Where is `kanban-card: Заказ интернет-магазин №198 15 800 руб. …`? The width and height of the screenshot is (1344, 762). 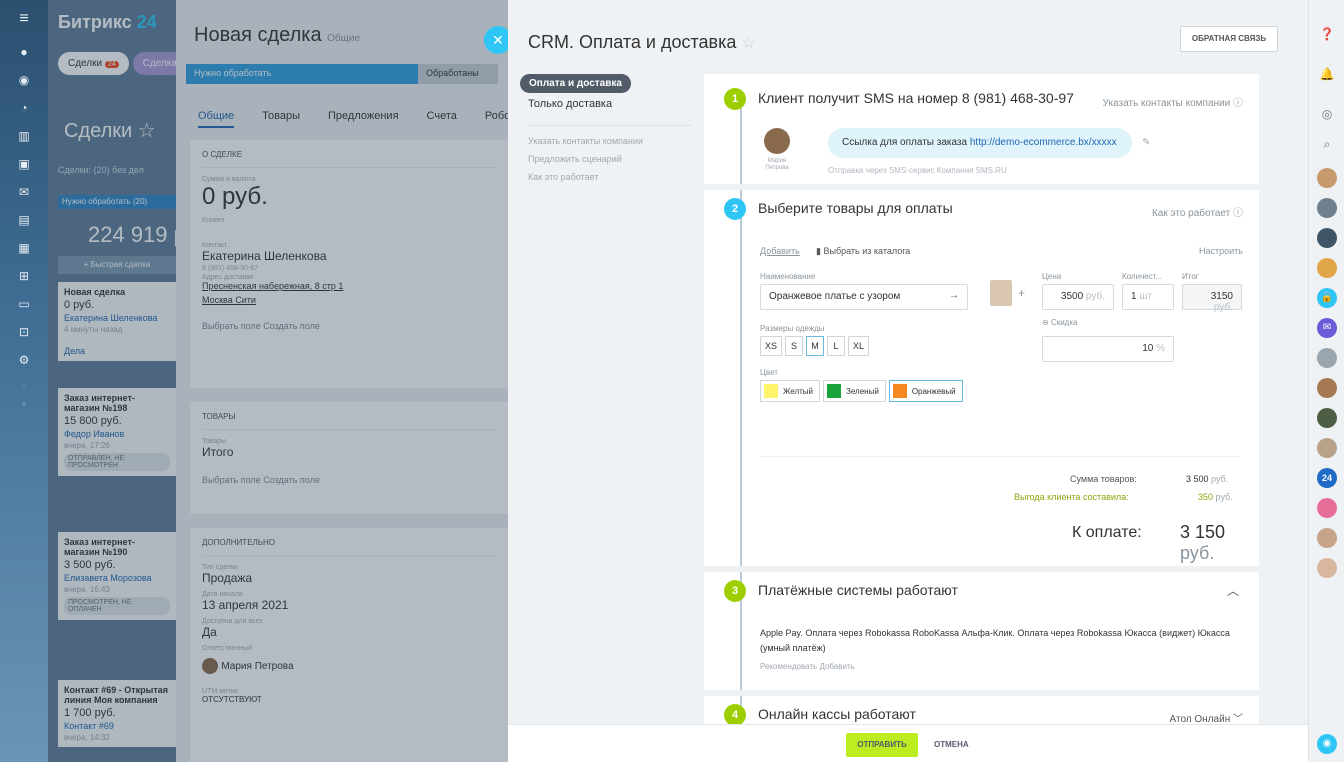
kanban-card: Заказ интернет-магазин №198 15 800 руб. … is located at coordinates (117, 432).